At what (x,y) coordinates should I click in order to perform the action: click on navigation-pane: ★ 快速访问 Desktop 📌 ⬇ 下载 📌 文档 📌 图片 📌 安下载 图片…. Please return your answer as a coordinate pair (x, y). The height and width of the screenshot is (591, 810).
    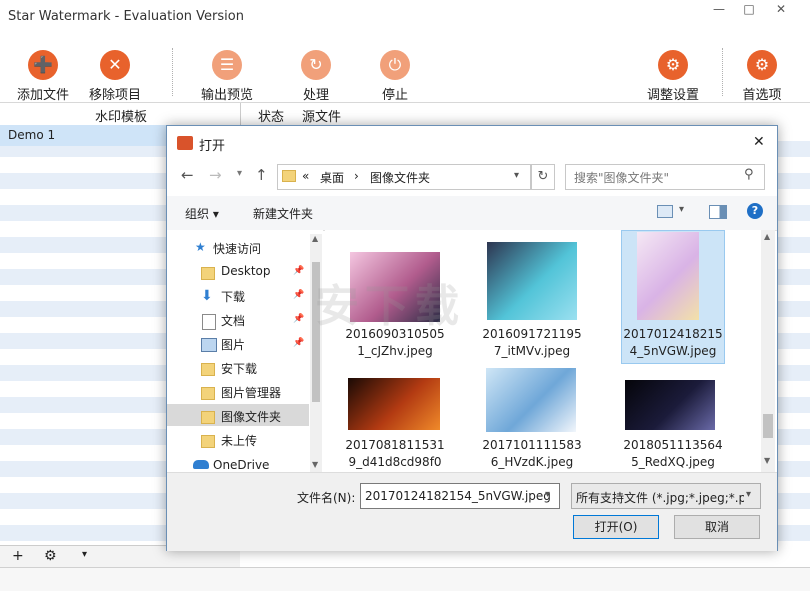
    Looking at the image, I should click on (245, 351).